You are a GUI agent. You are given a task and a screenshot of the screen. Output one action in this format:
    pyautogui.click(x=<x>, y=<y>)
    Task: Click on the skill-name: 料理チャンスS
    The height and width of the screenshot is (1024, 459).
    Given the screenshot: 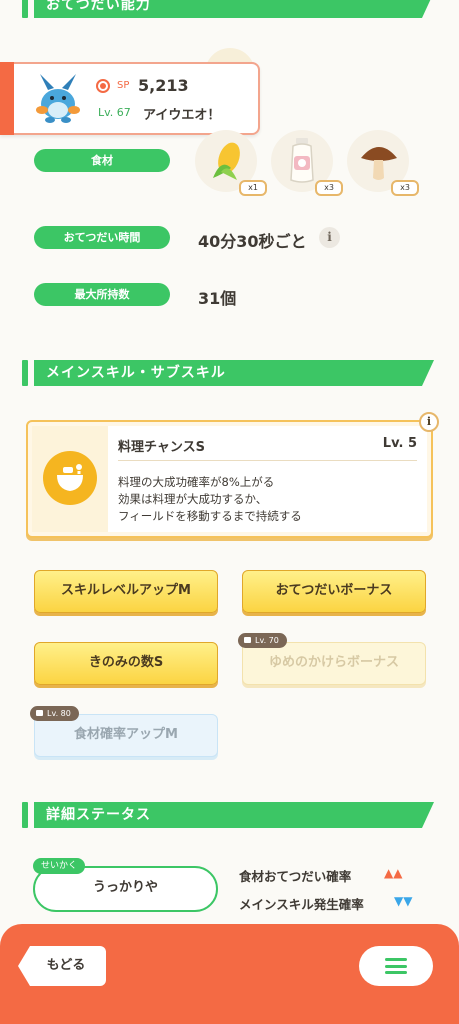 What is the action you would take?
    pyautogui.click(x=161, y=447)
    